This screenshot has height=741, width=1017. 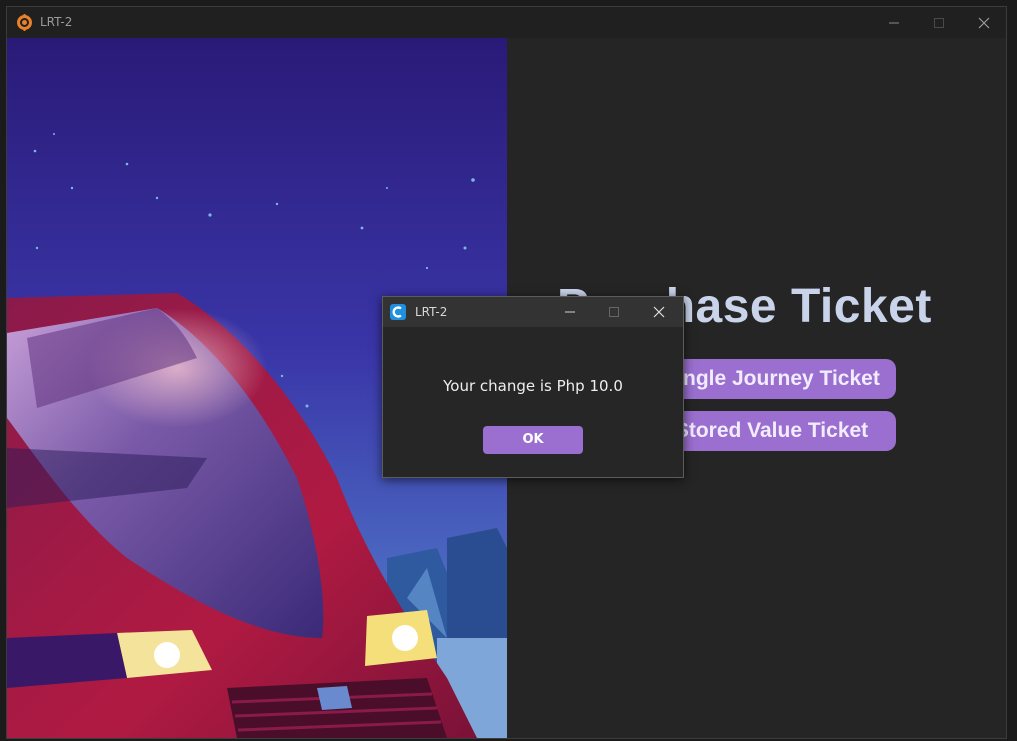 I want to click on stored-value-ticket-button: Stored Value Ticket, so click(x=771, y=431).